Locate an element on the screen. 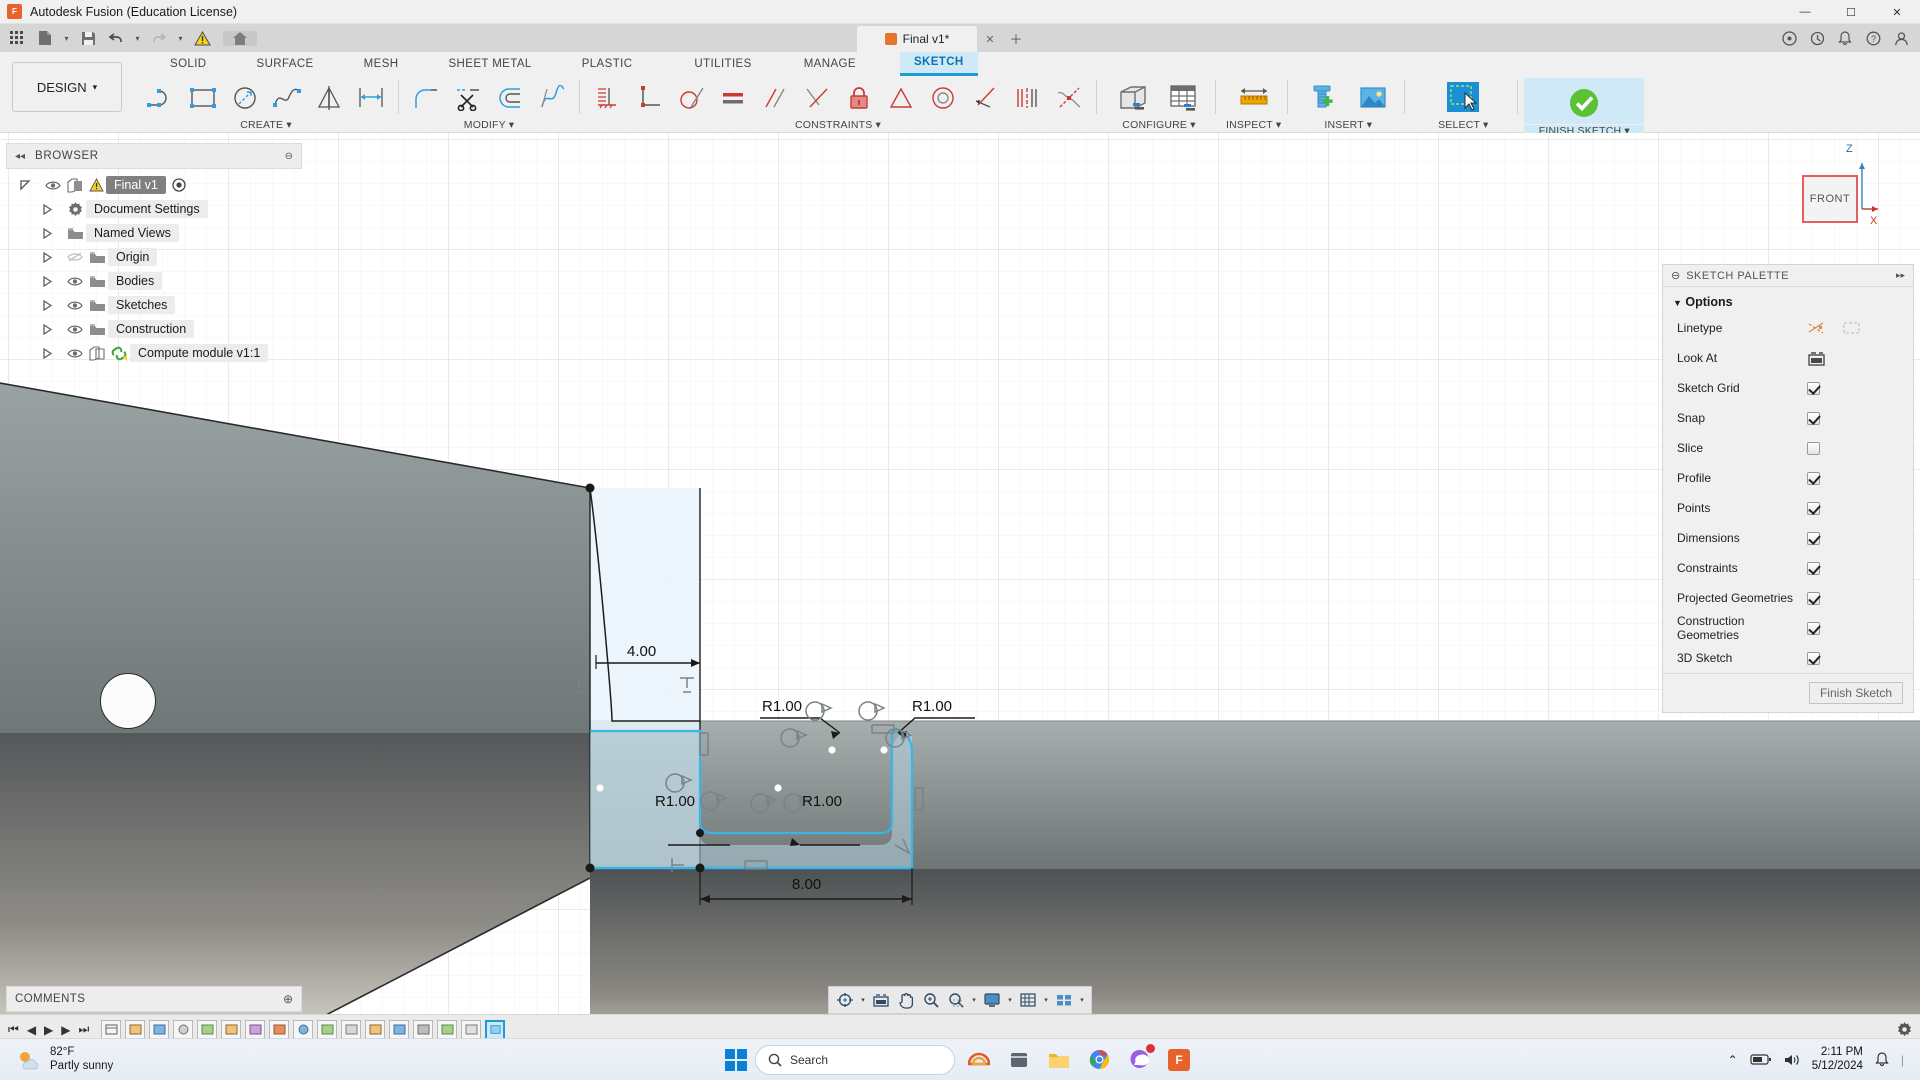 The height and width of the screenshot is (1080, 1920). profile-checkbox is located at coordinates (1813, 478).